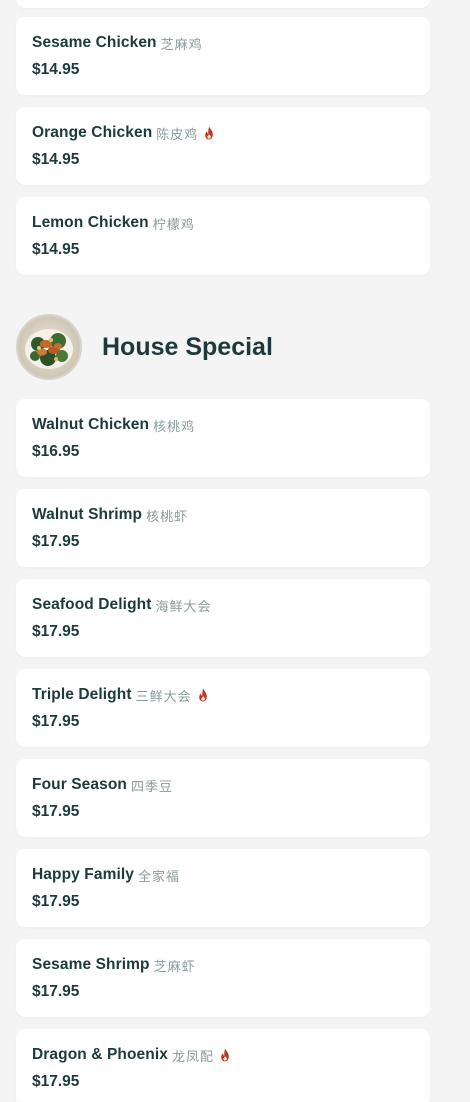  Describe the element at coordinates (183, 607) in the screenshot. I see `menu-item-chinese-name: 海鲜大会` at that location.